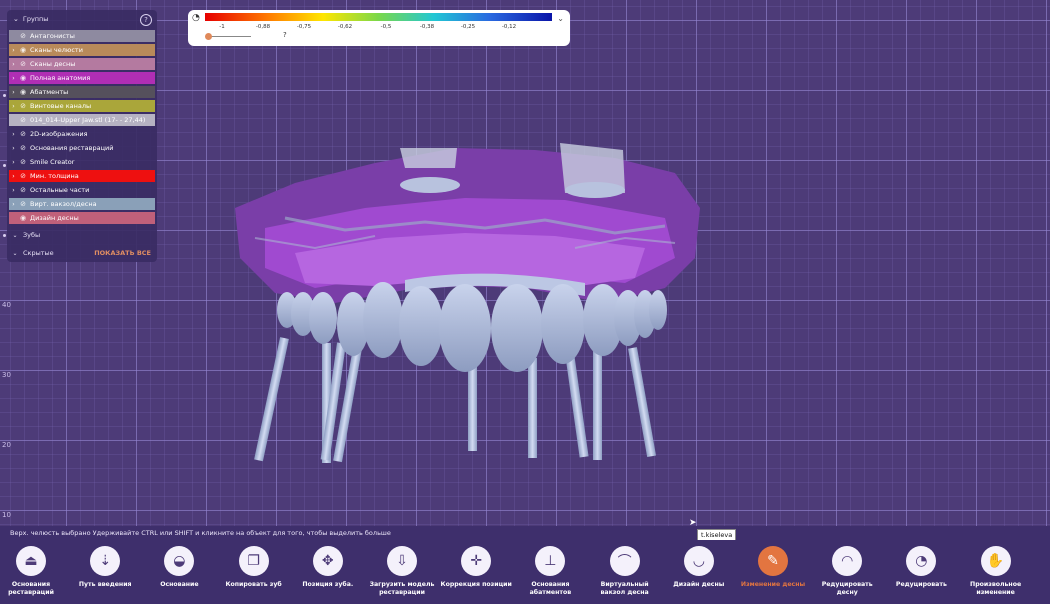 This screenshot has width=1050, height=604. I want to click on group-row: › ⊘ Сканы десны, so click(82, 64).